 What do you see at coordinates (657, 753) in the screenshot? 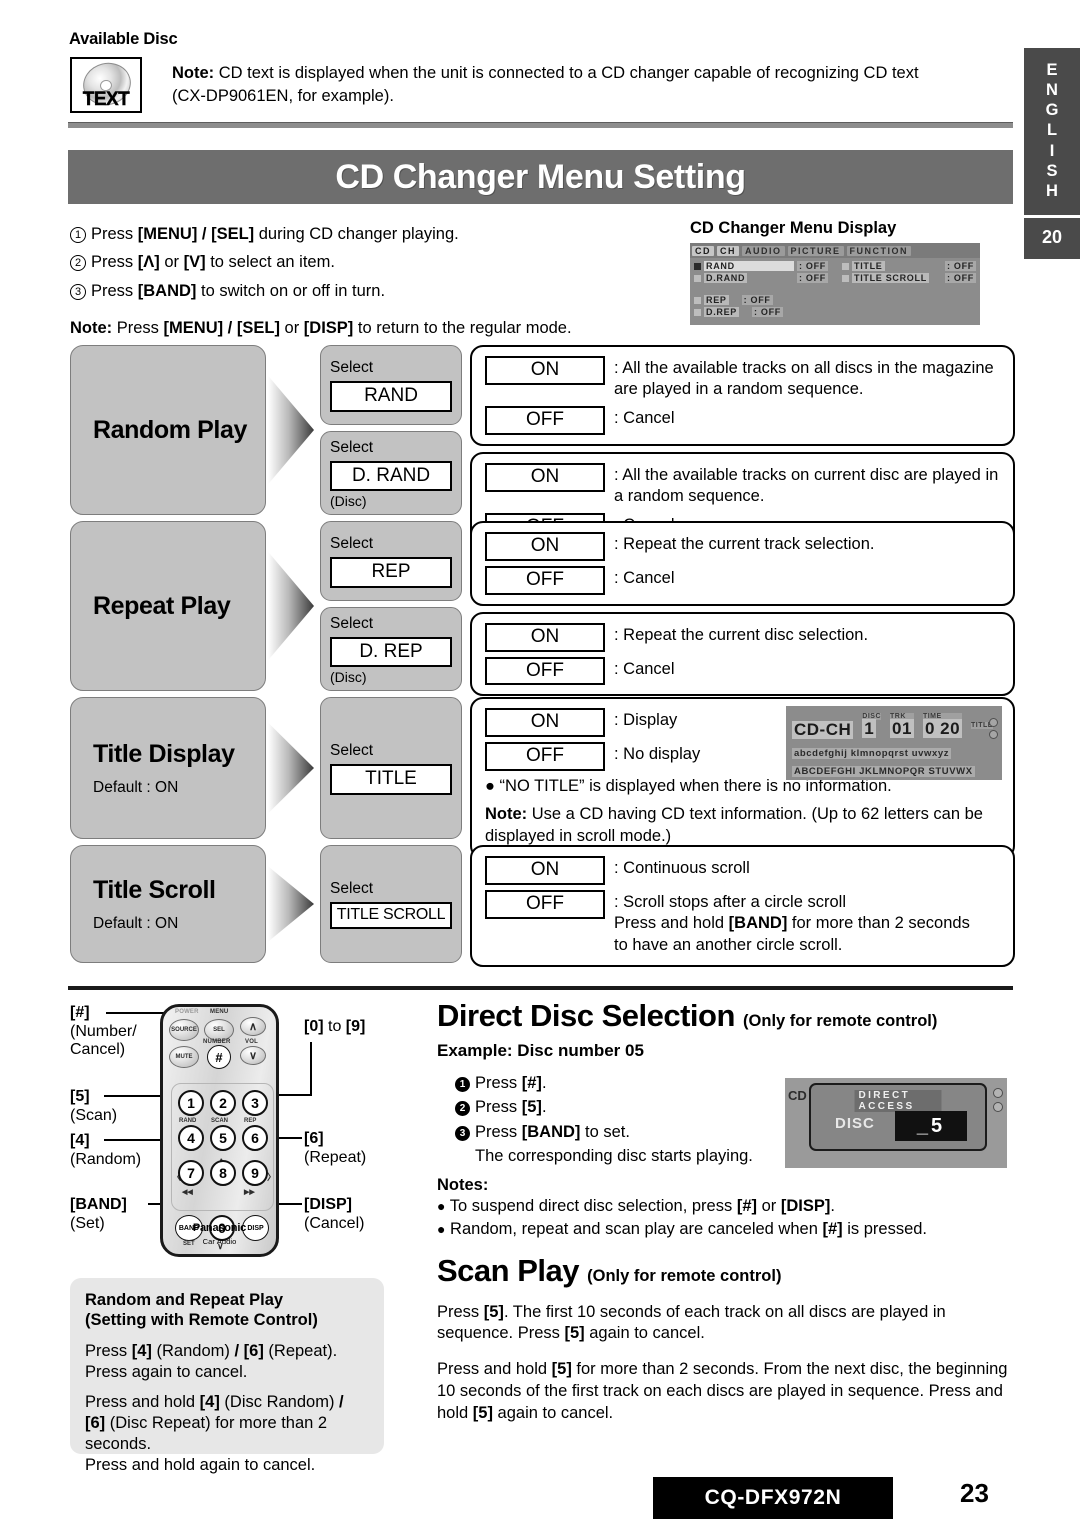
I see `off-description: : No display` at bounding box center [657, 753].